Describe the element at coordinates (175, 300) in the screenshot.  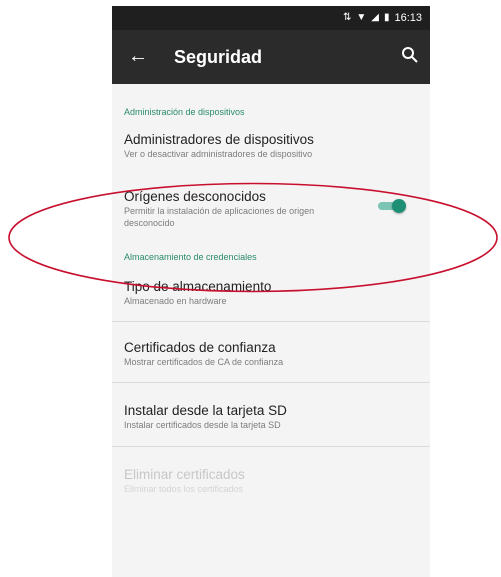
I see `item-subtitle: Almacenado en hardware` at that location.